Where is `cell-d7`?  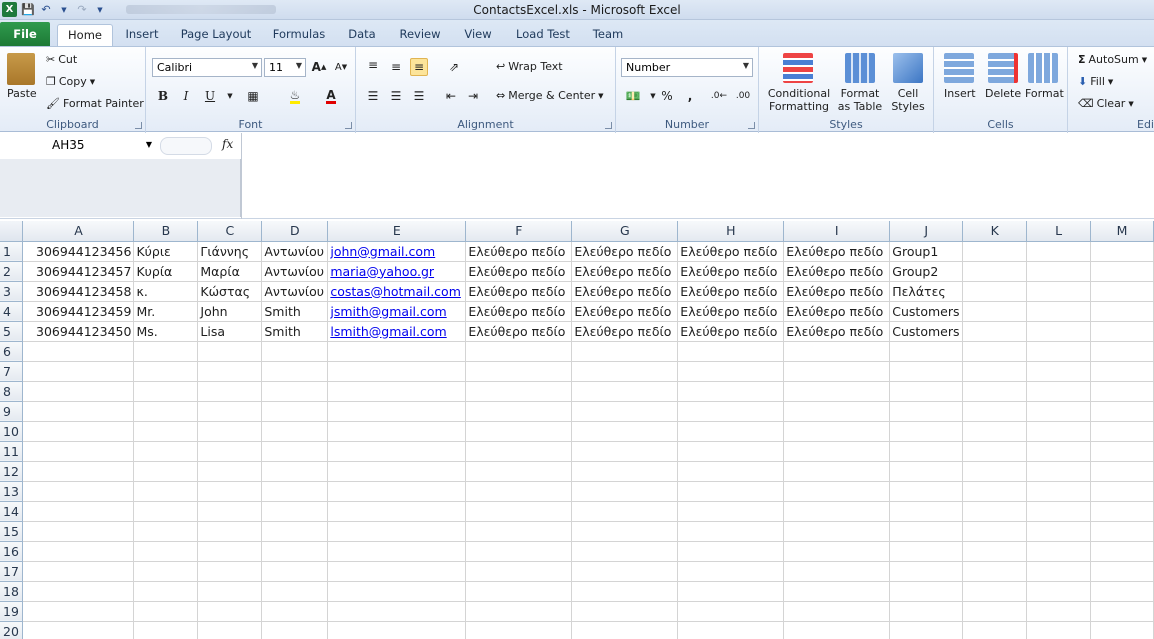
cell-d7 is located at coordinates (295, 371).